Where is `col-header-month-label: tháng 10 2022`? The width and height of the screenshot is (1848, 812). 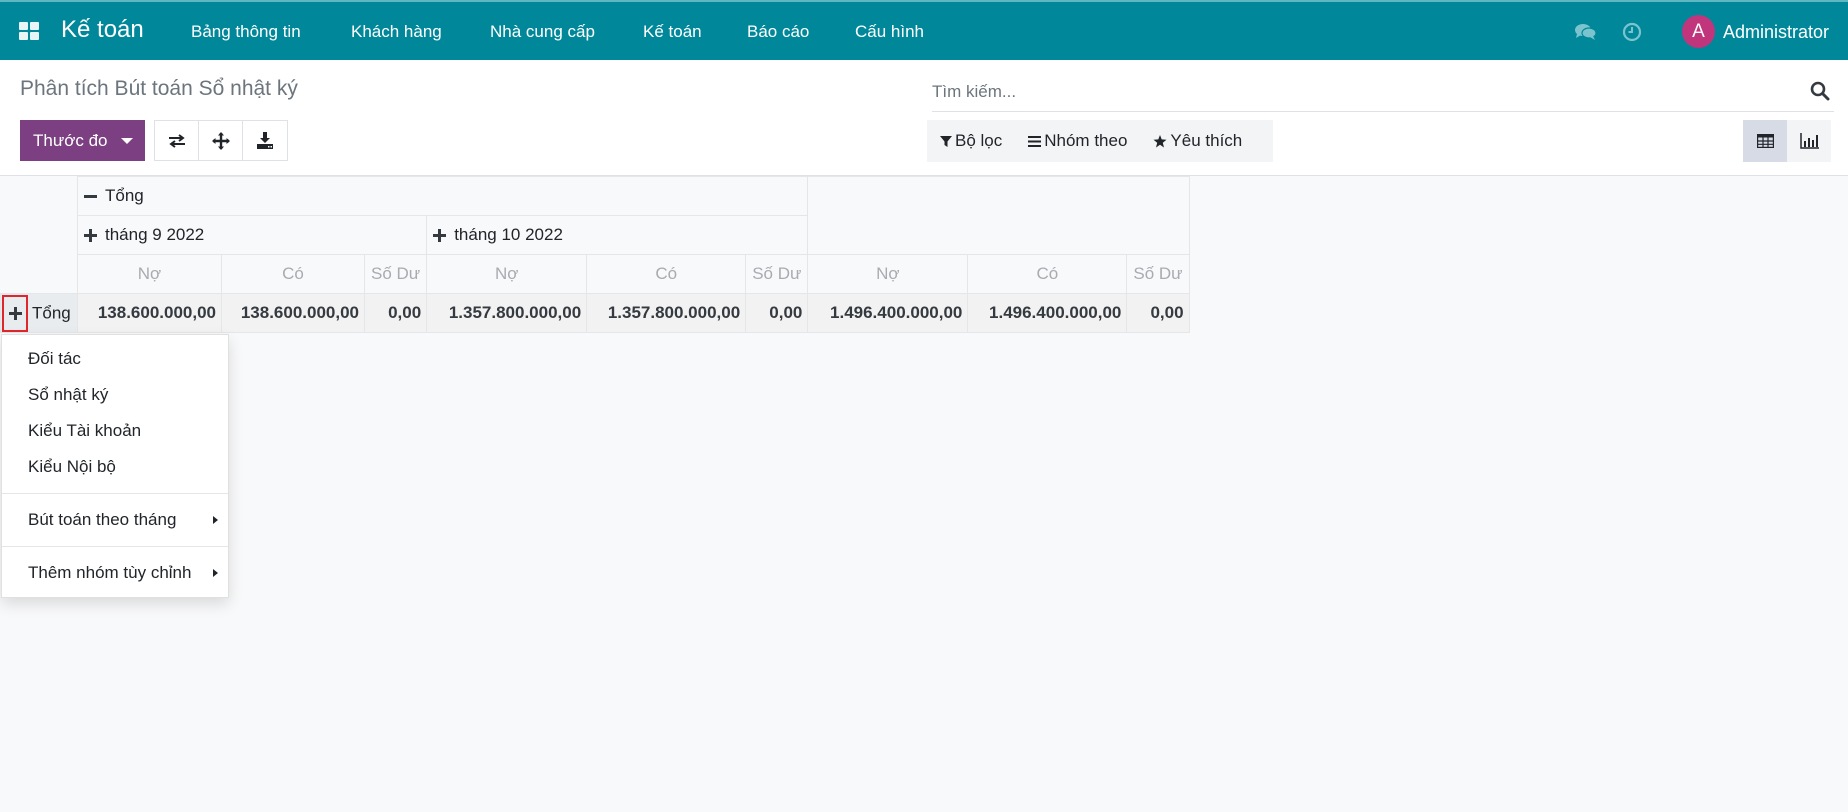 col-header-month-label: tháng 10 2022 is located at coordinates (508, 234).